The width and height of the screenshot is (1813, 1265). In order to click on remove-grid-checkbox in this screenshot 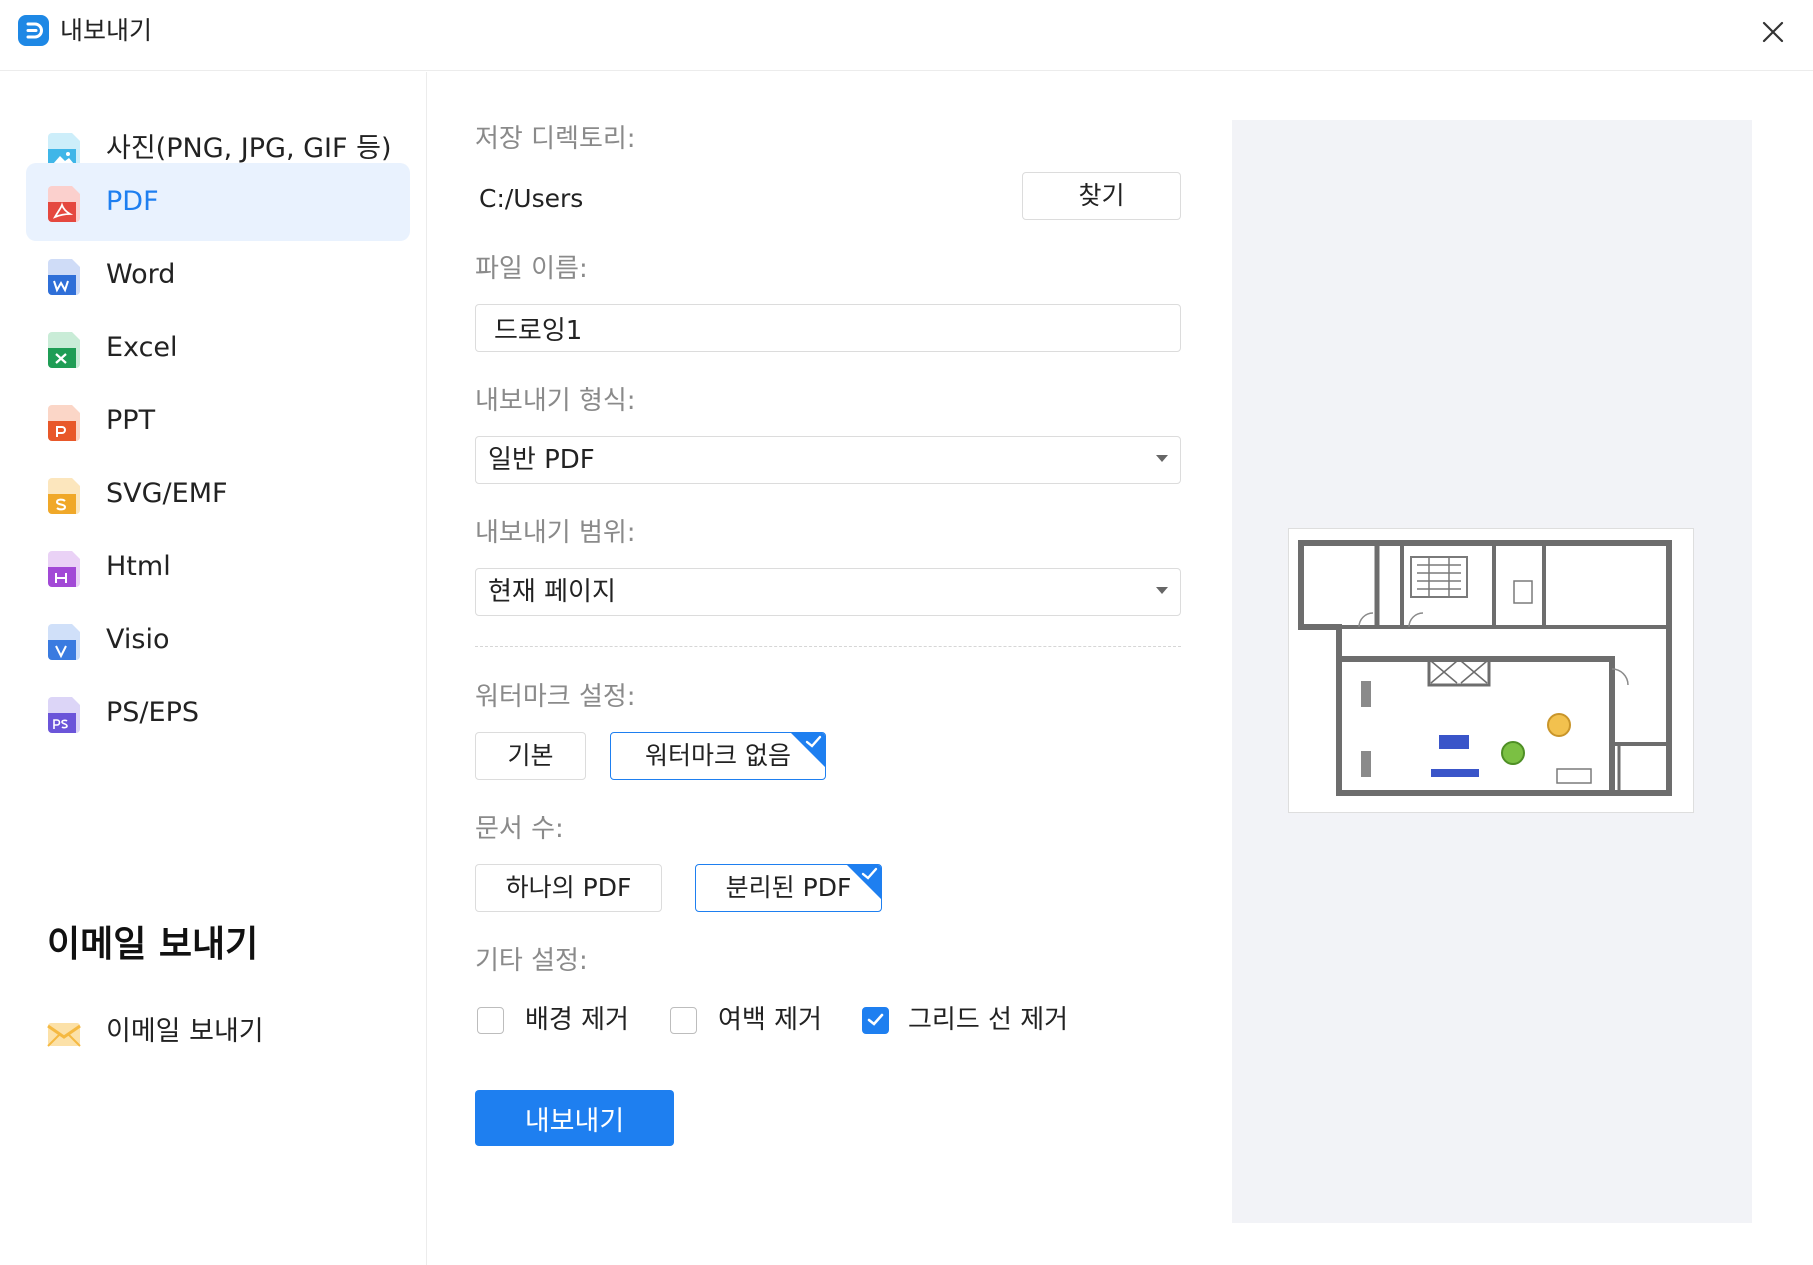, I will do `click(875, 1020)`.